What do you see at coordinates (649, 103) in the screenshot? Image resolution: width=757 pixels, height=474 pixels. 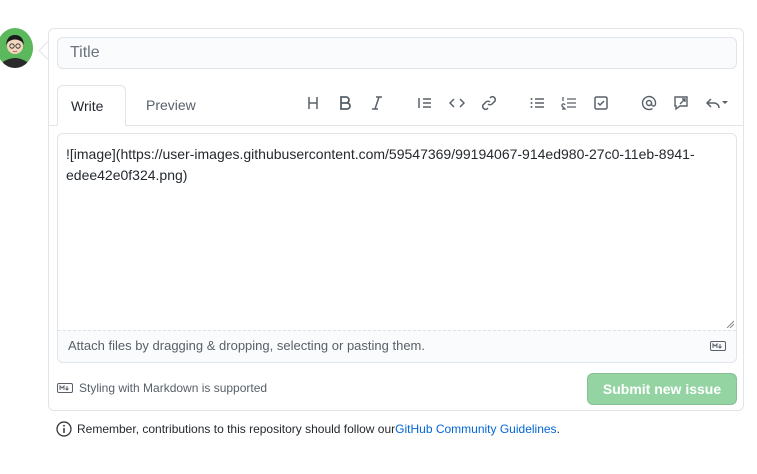 I see `mention-icon` at bounding box center [649, 103].